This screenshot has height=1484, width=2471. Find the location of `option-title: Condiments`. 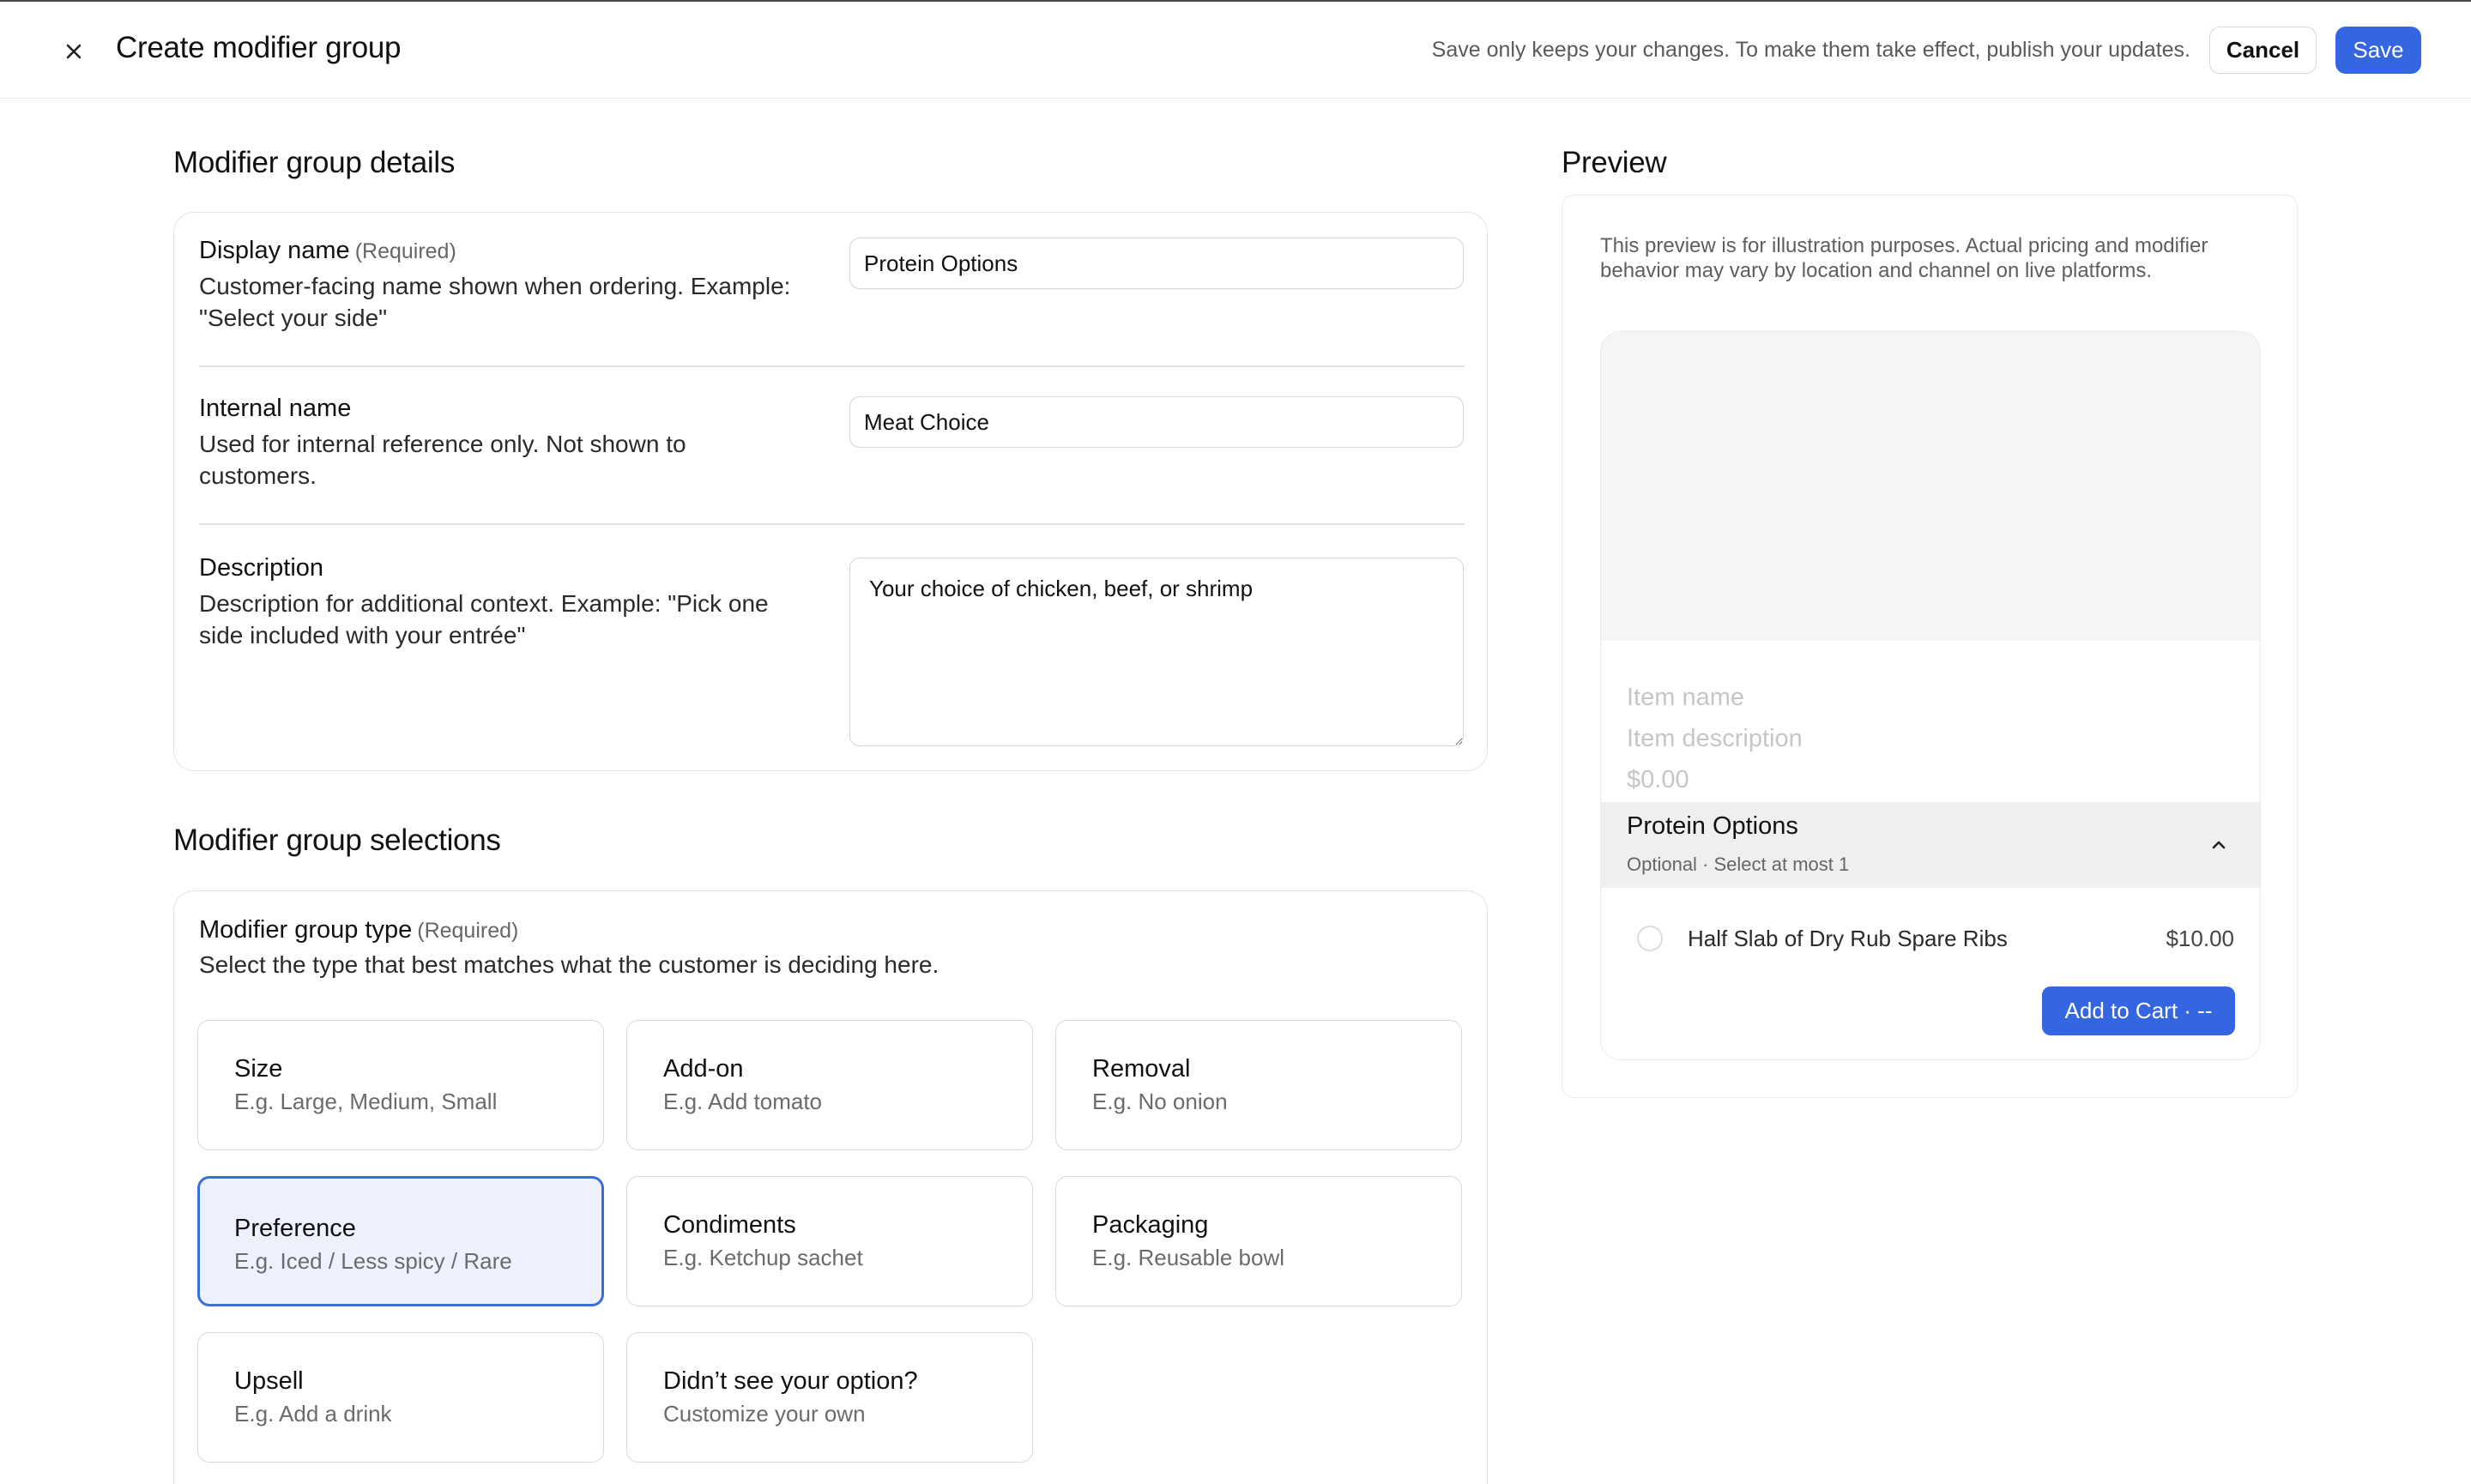

option-title: Condiments is located at coordinates (729, 1225).